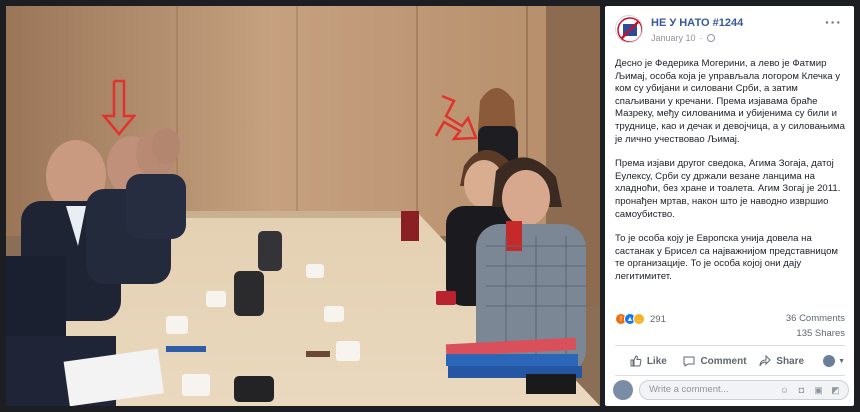 The image size is (860, 412). What do you see at coordinates (784, 389) in the screenshot?
I see `emoji-icon: ☺` at bounding box center [784, 389].